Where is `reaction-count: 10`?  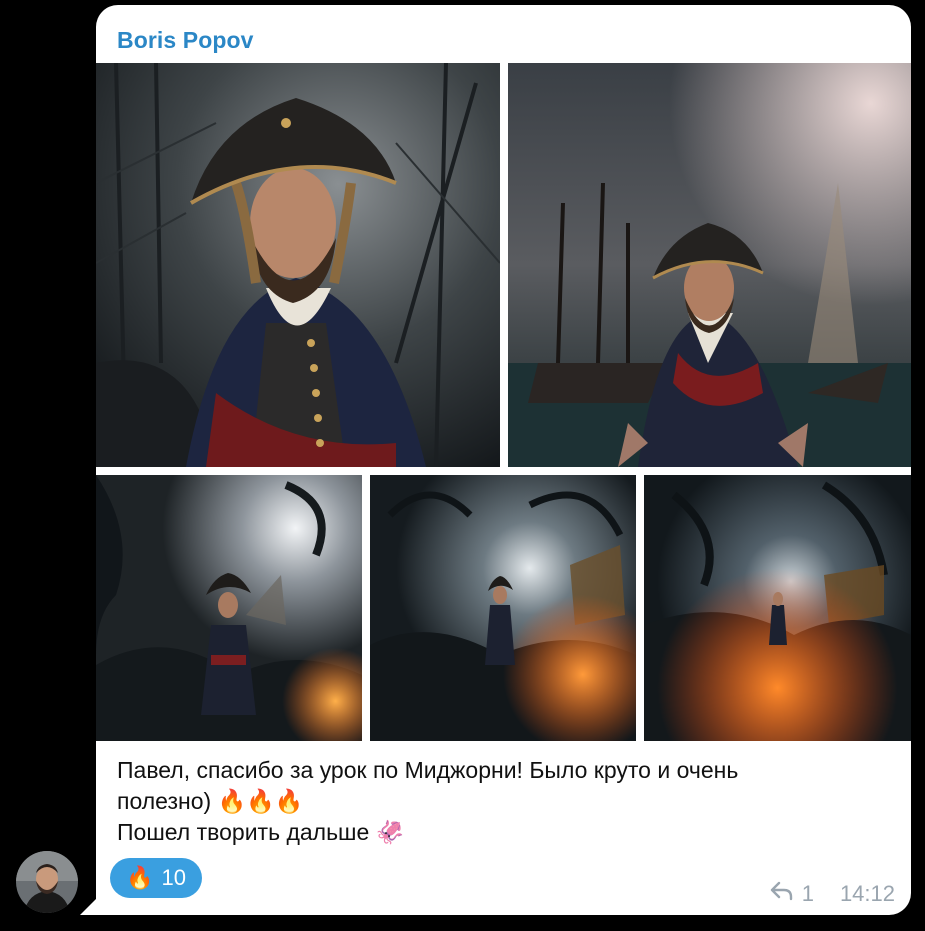 reaction-count: 10 is located at coordinates (173, 877).